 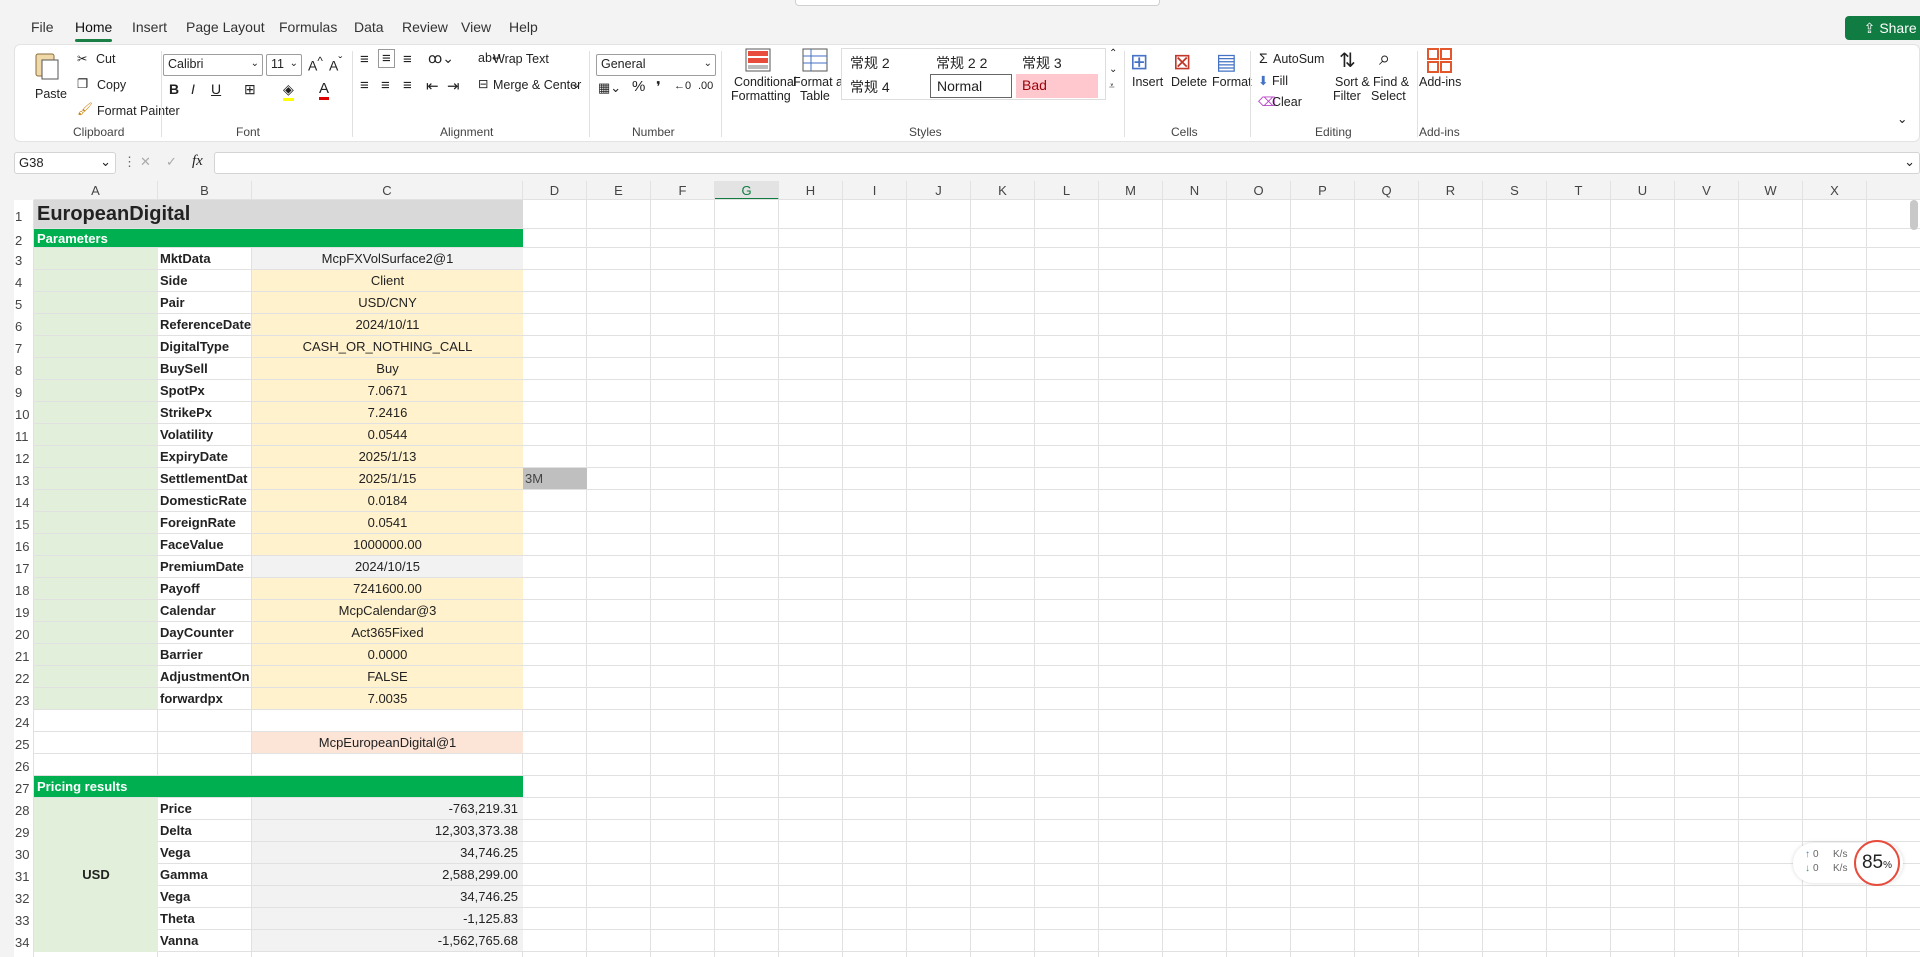 What do you see at coordinates (555, 190) in the screenshot?
I see `column-header: D` at bounding box center [555, 190].